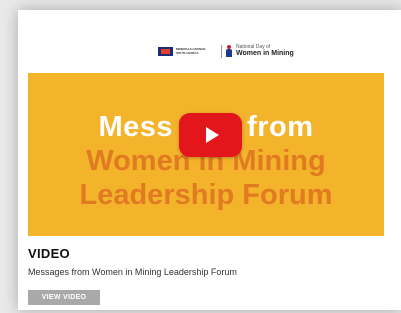  Describe the element at coordinates (229, 51) in the screenshot. I see `women-in-mining-logo-icon` at that location.